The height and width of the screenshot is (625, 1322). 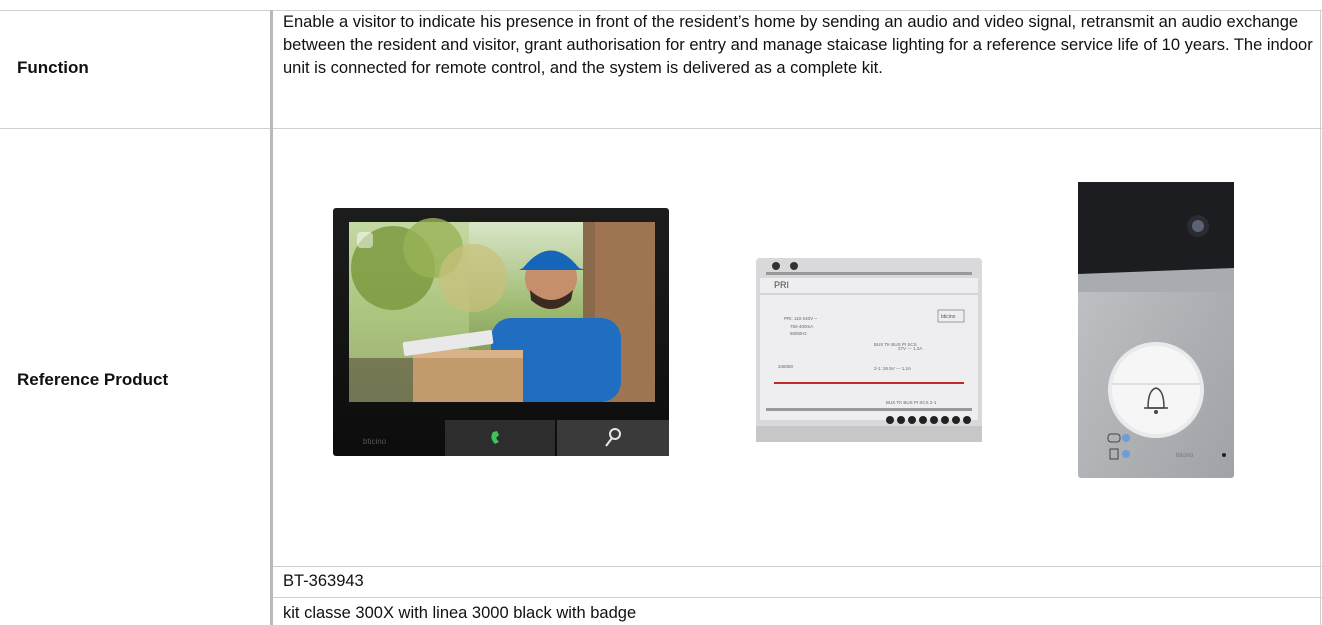 What do you see at coordinates (1185, 456) in the screenshot?
I see `door-panel-brand: bticino` at bounding box center [1185, 456].